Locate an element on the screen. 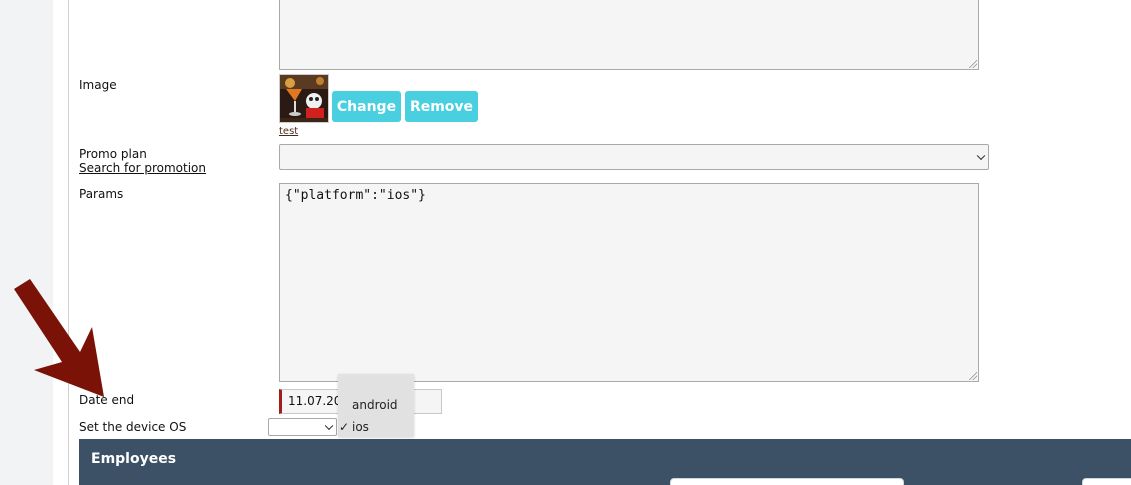  device-os-dropdown: android ✓ ios is located at coordinates (376, 405).